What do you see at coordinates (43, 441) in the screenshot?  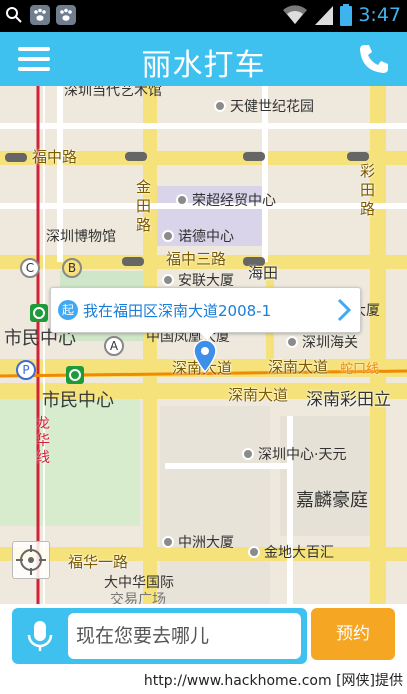 I see `metro-line-label: 龙华线` at bounding box center [43, 441].